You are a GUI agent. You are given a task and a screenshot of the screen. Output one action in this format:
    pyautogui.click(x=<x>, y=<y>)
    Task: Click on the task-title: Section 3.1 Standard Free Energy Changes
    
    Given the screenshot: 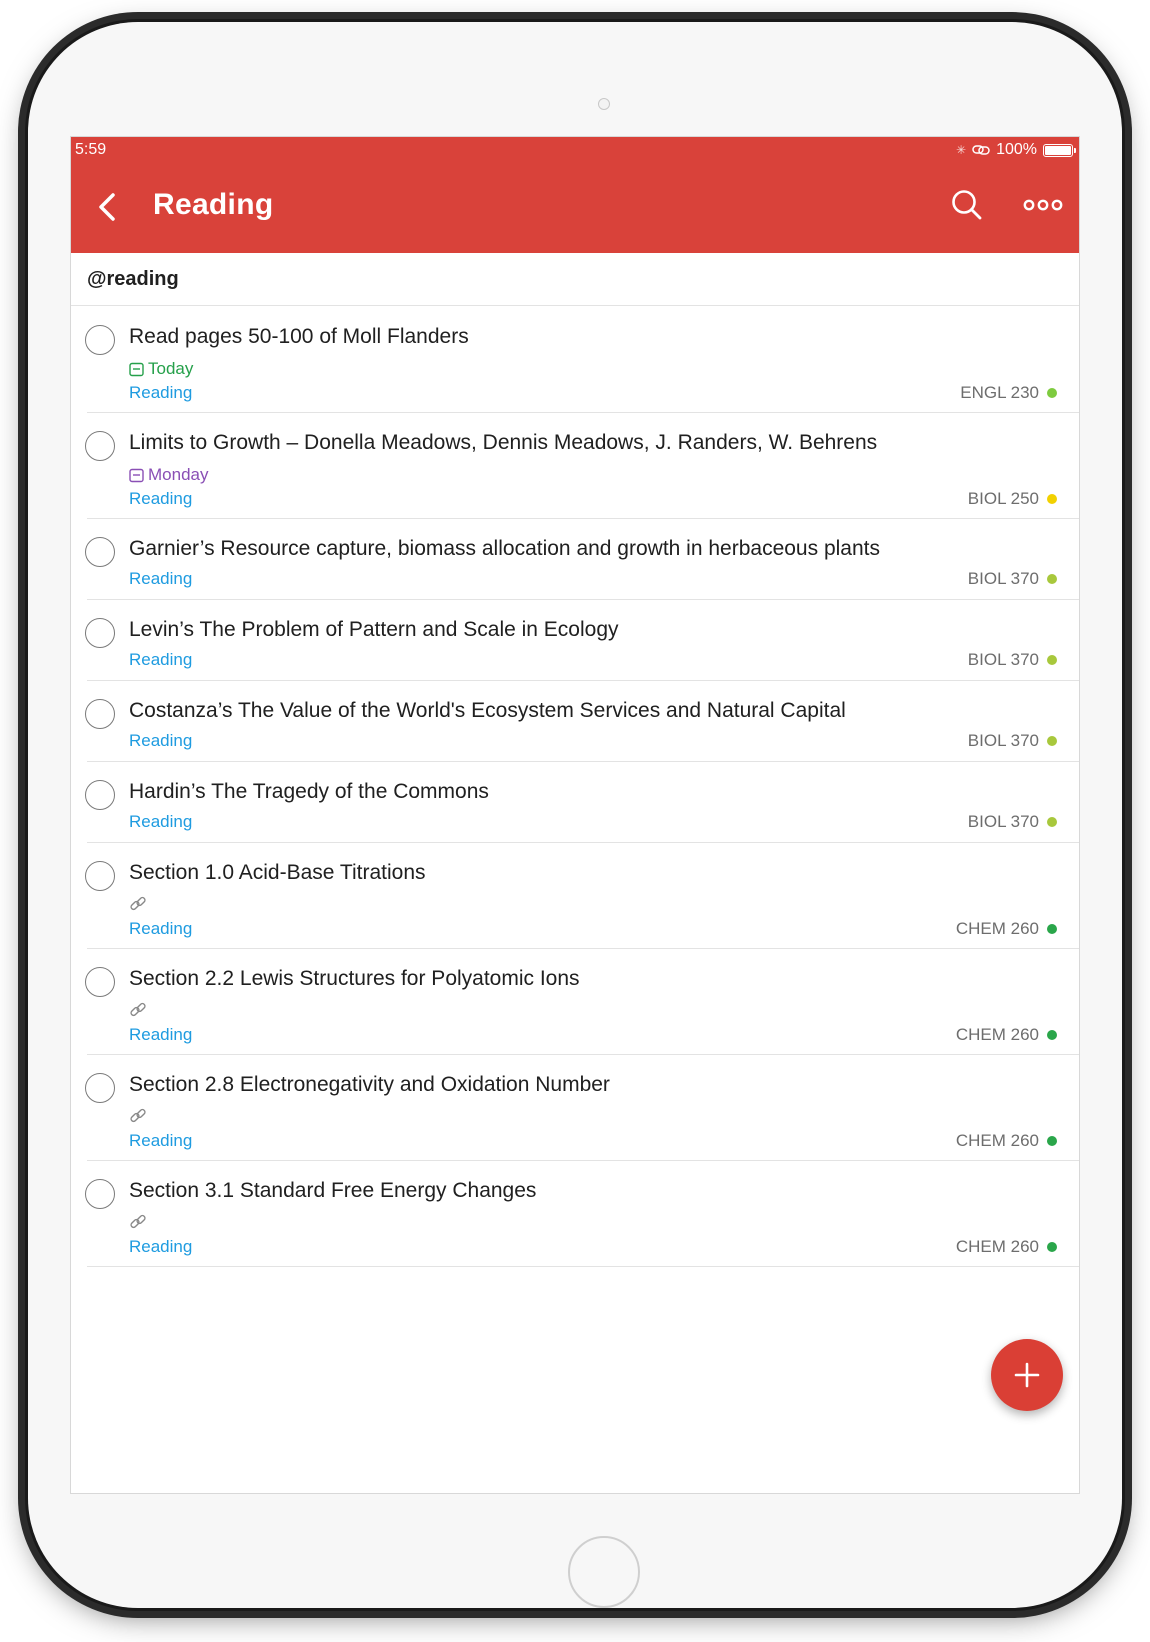 What is the action you would take?
    pyautogui.click(x=332, y=1191)
    